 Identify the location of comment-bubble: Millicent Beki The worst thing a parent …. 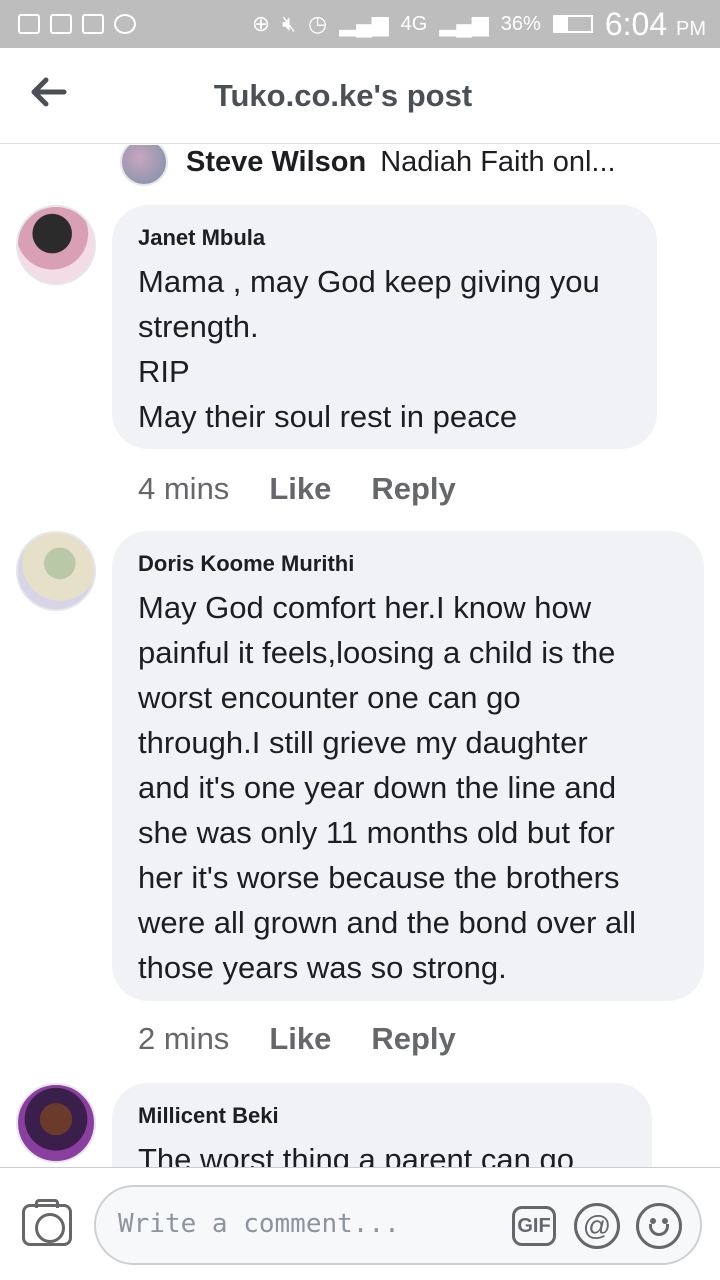
(382, 1125).